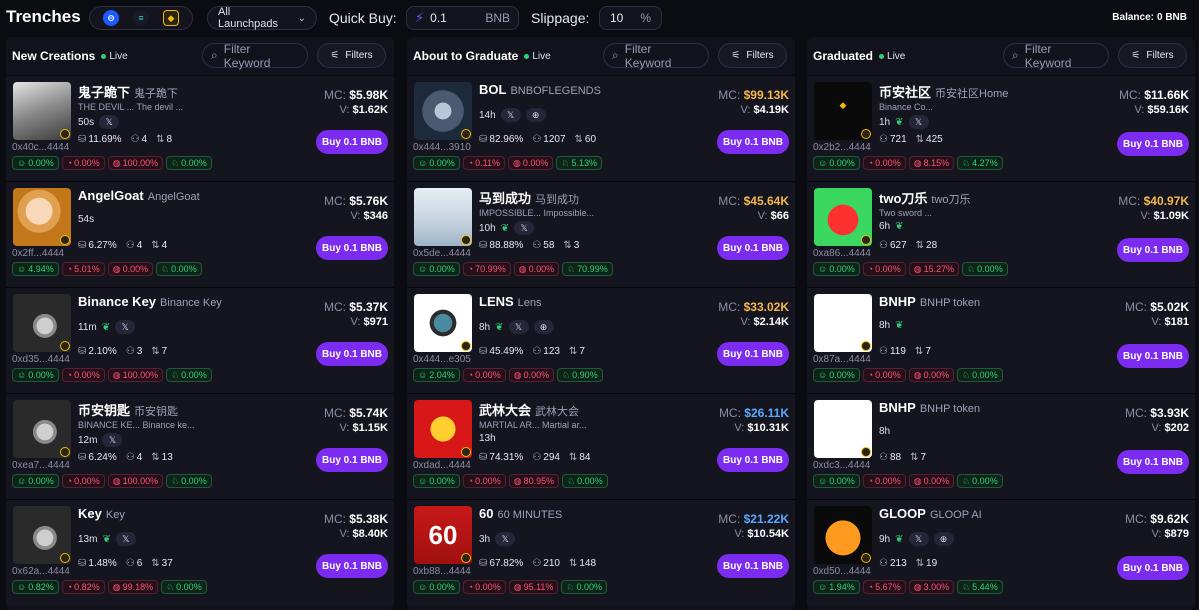 The image size is (1199, 610). What do you see at coordinates (122, 245) in the screenshot?
I see `token-stats: ⛁ 6.27% ⚇ 4 ⇅ 4` at bounding box center [122, 245].